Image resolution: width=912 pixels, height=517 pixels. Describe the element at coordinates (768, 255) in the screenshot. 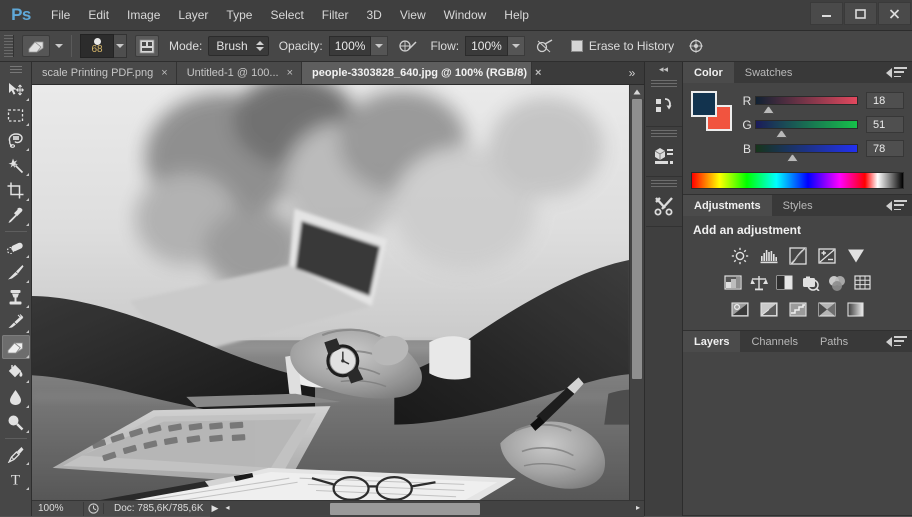

I see `levels-icon` at that location.